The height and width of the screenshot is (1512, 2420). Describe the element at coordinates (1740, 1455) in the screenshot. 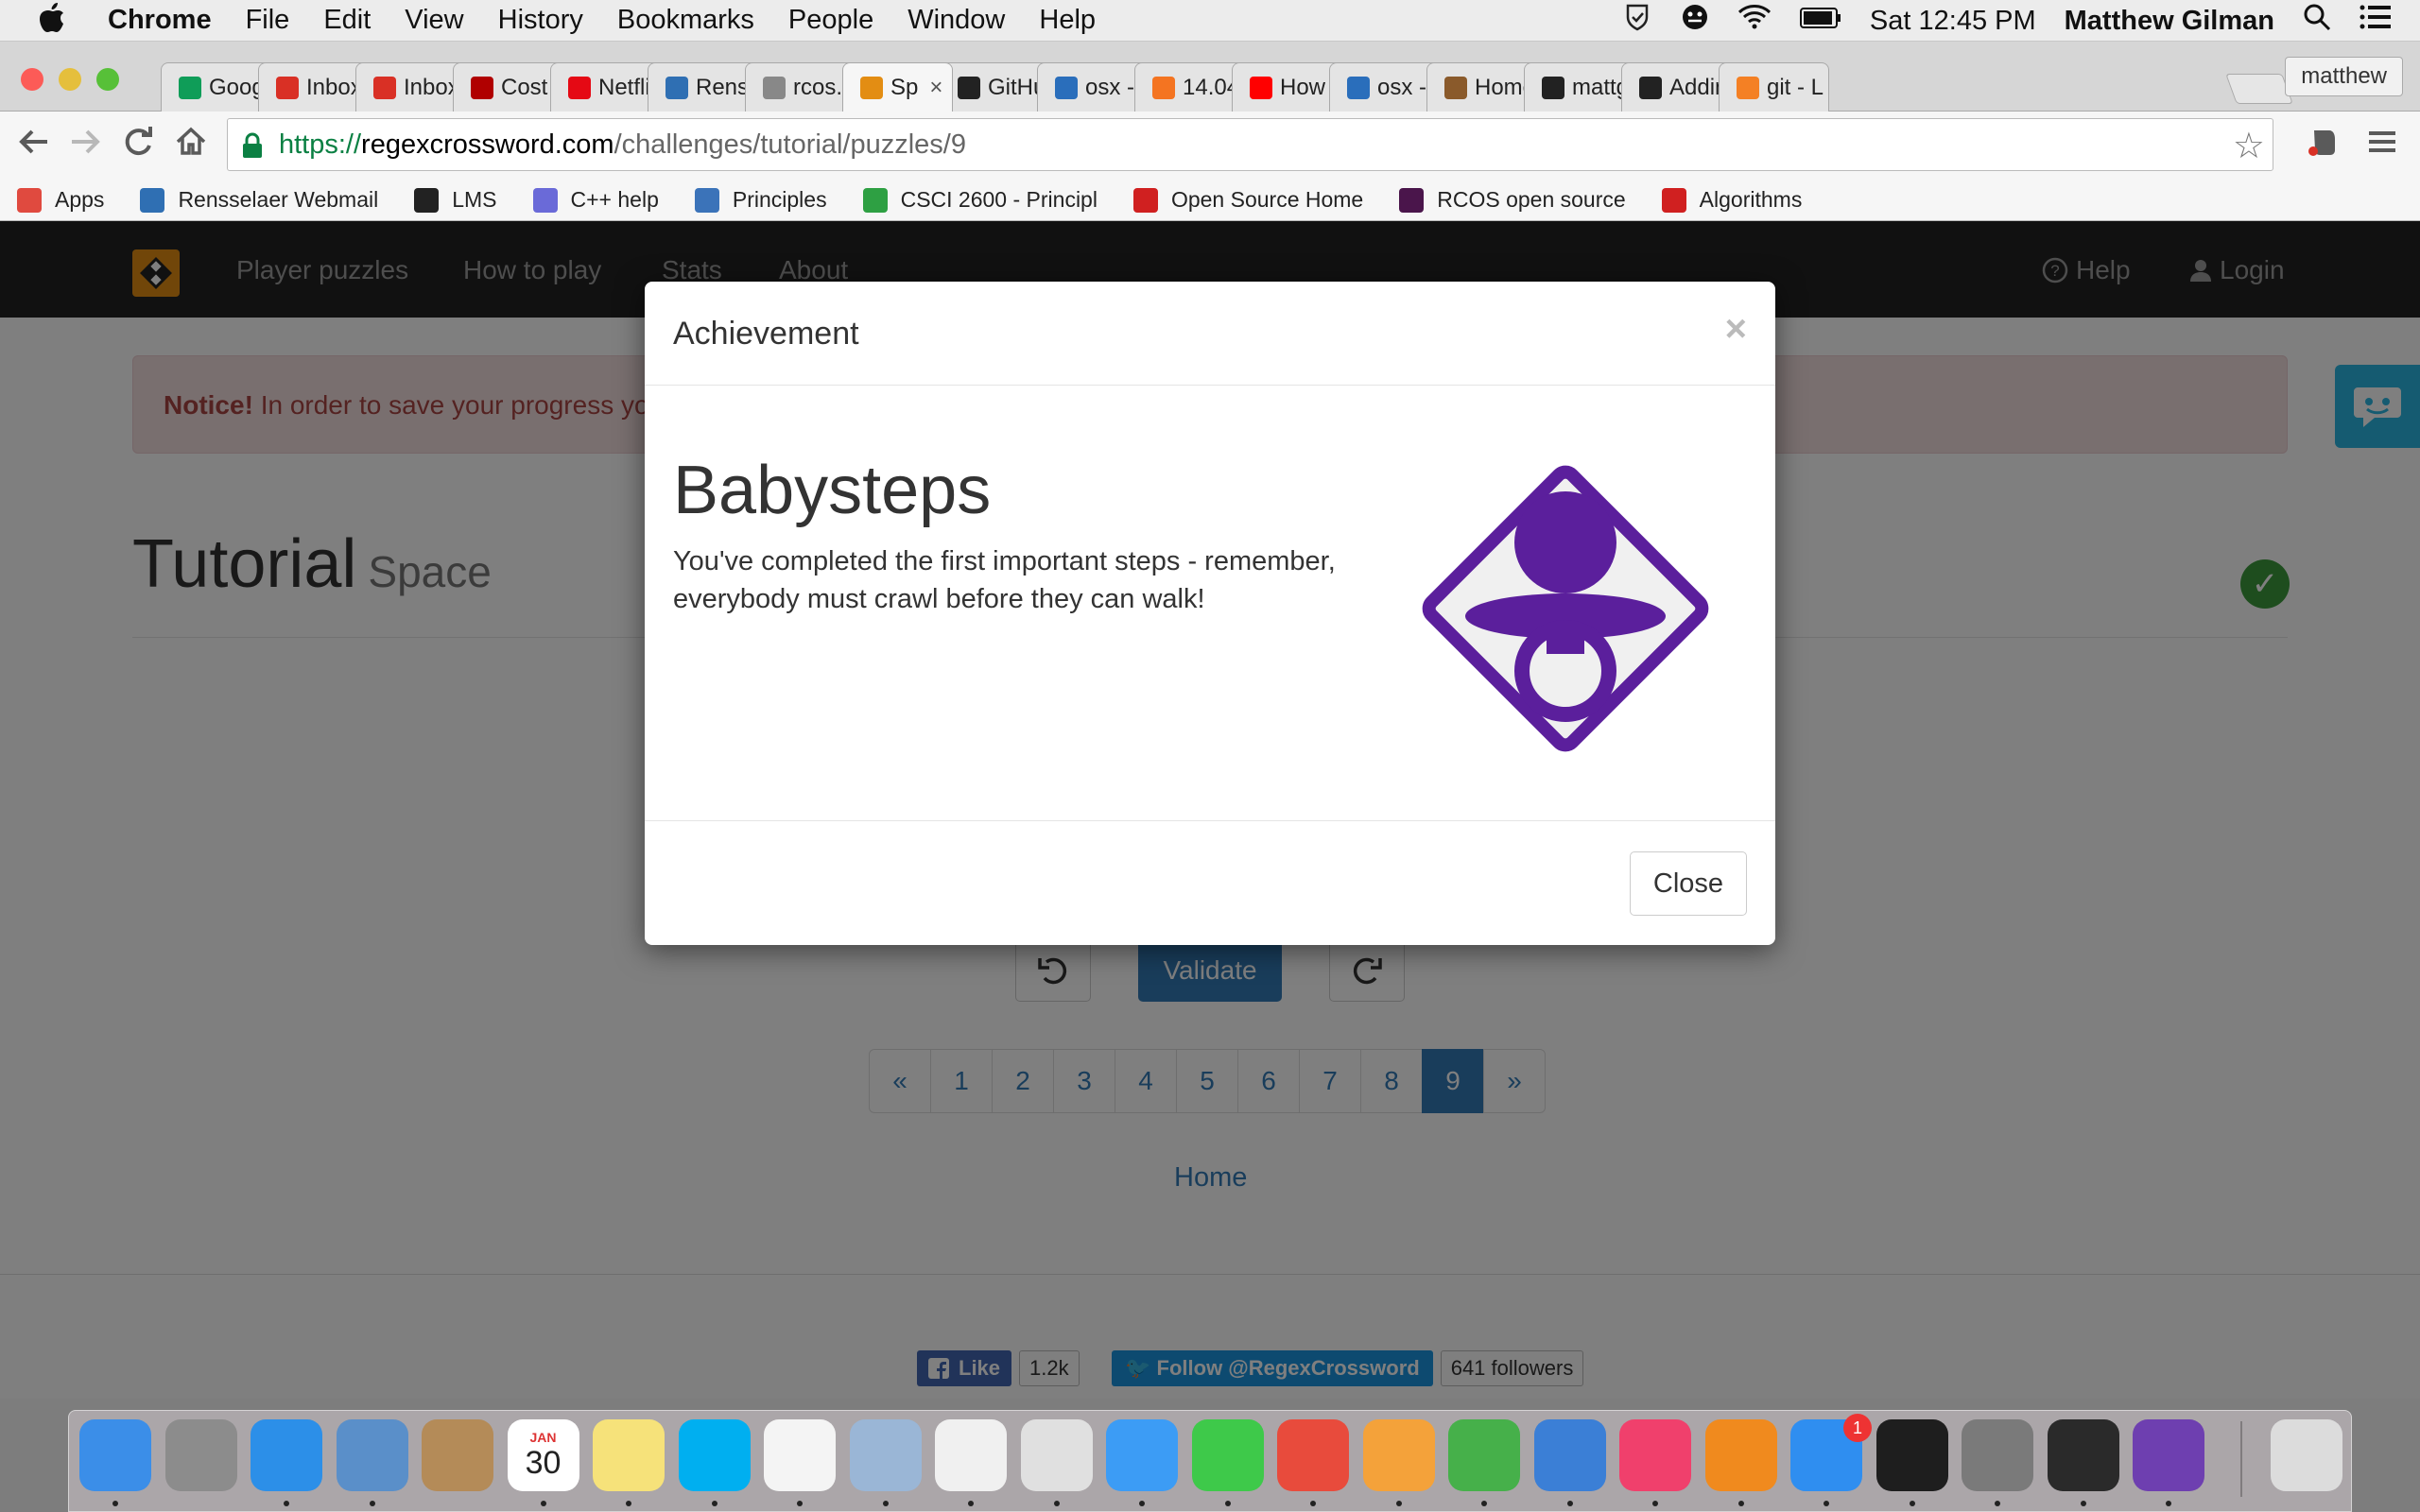

I see `ibooks-icon` at that location.